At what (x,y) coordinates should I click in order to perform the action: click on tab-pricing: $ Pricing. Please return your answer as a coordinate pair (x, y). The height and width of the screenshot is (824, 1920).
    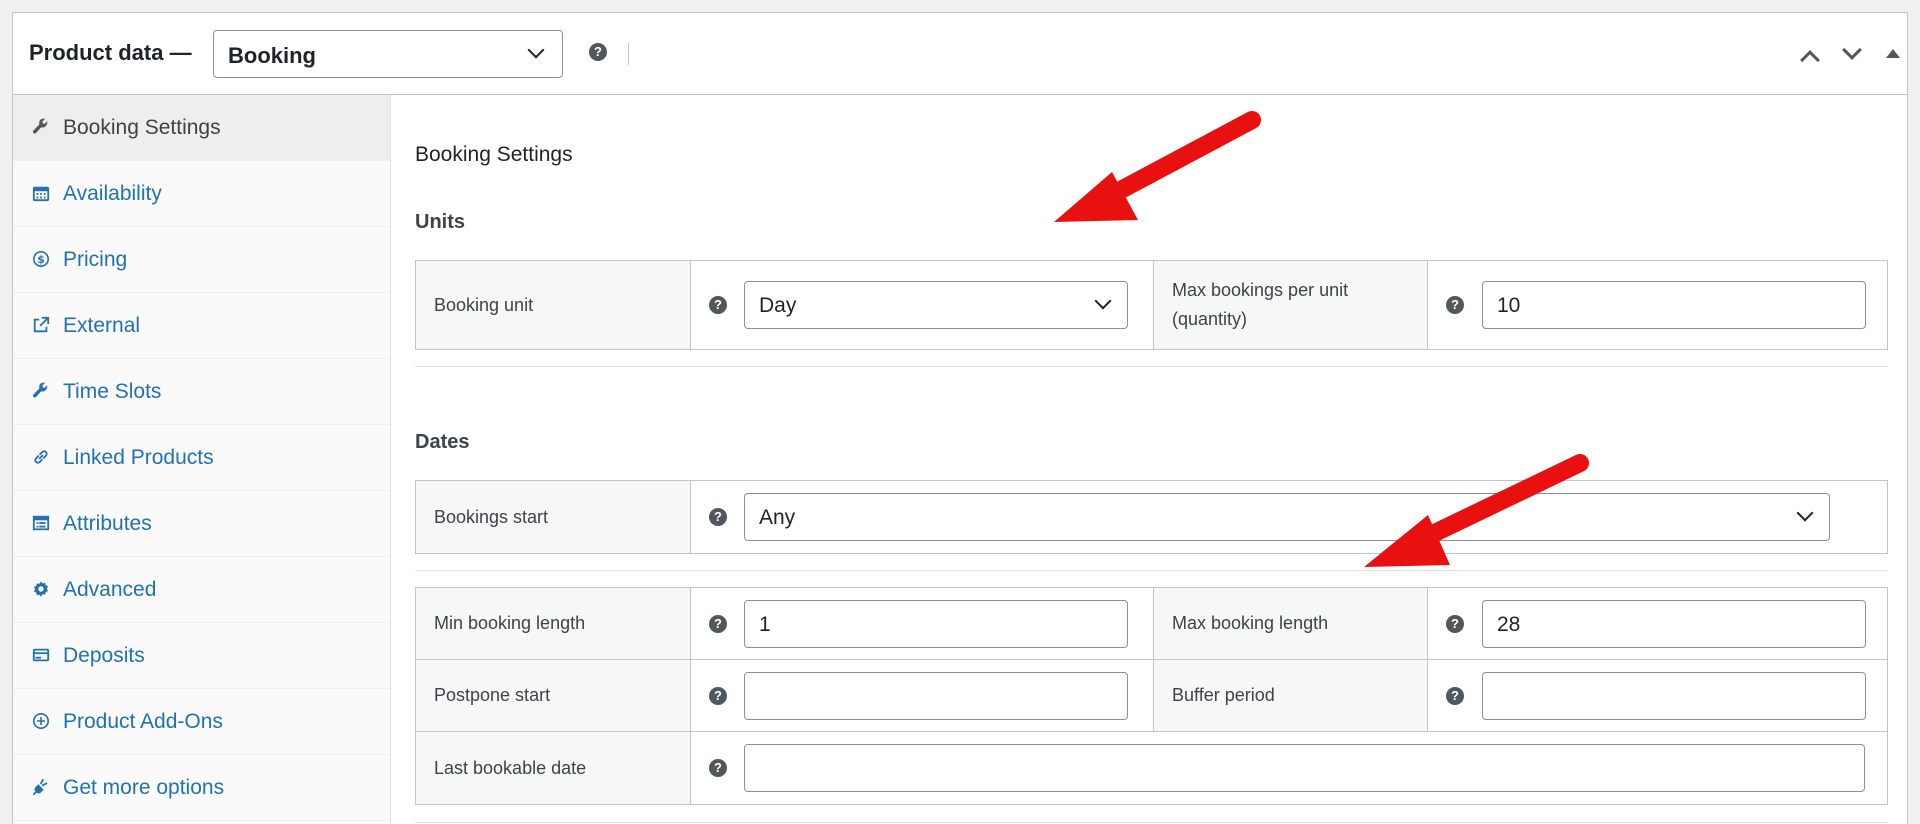
    Looking at the image, I should click on (201, 260).